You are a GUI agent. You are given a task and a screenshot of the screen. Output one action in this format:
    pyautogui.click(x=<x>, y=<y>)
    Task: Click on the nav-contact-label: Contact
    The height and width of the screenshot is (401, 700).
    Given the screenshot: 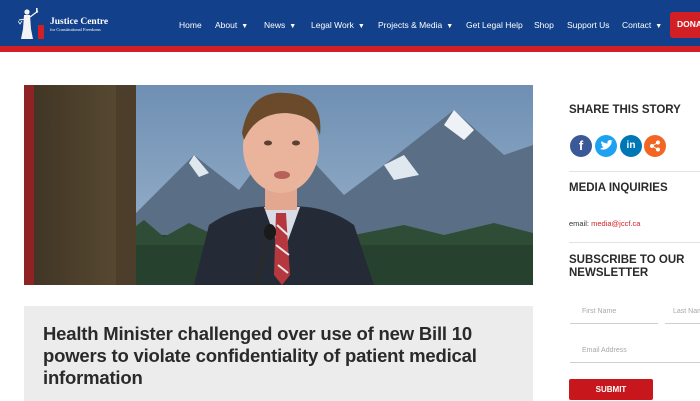 What is the action you would take?
    pyautogui.click(x=637, y=25)
    